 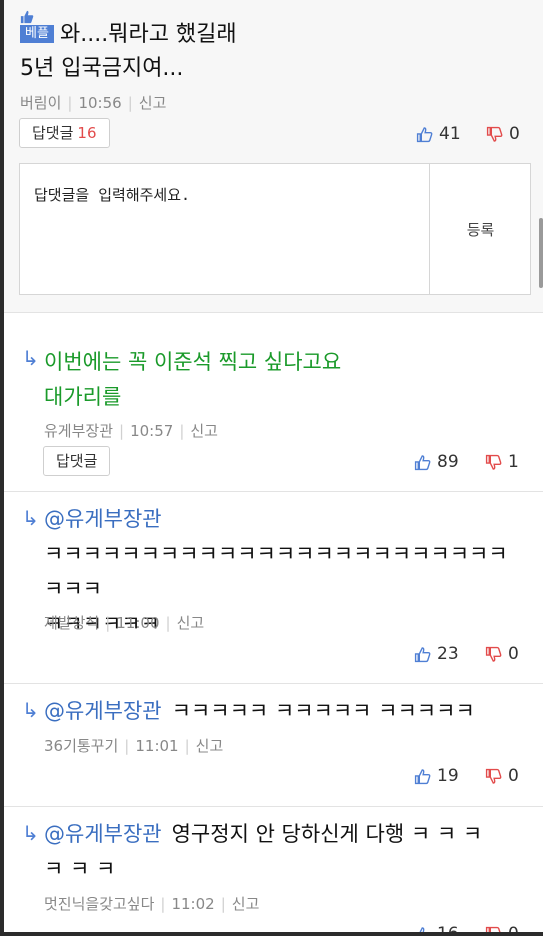 What do you see at coordinates (513, 462) in the screenshot?
I see `dislike-count: 1` at bounding box center [513, 462].